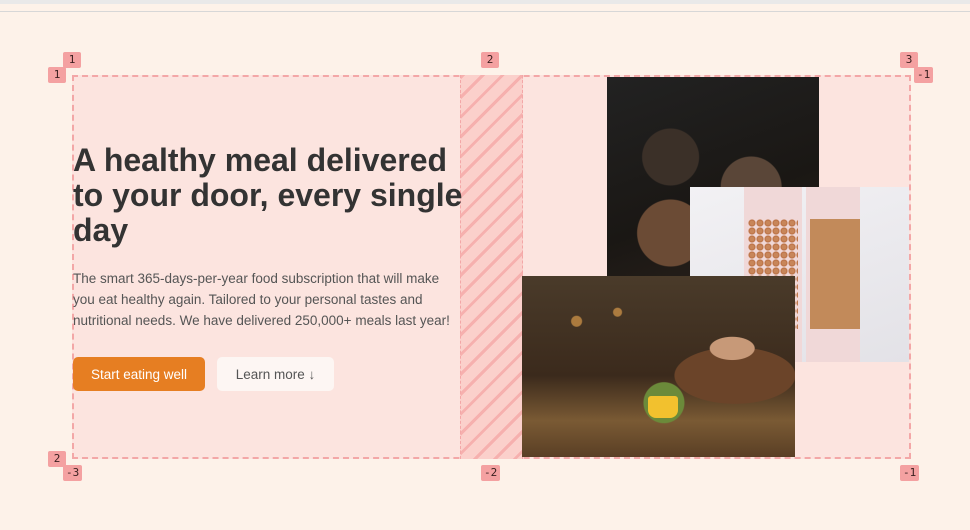 The image size is (970, 530). Describe the element at coordinates (491, 473) in the screenshot. I see `grid-col-marker-neg2: -2` at that location.